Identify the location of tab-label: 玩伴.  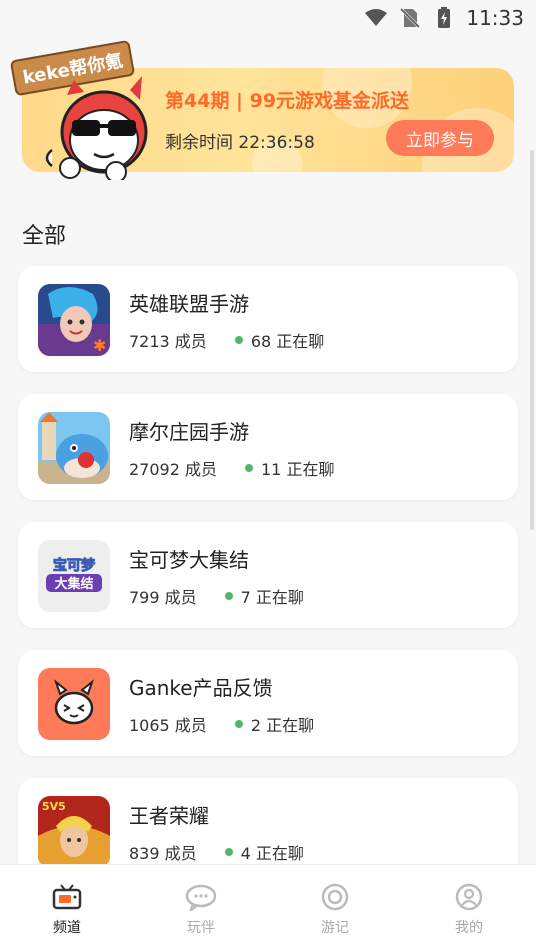
(201, 928).